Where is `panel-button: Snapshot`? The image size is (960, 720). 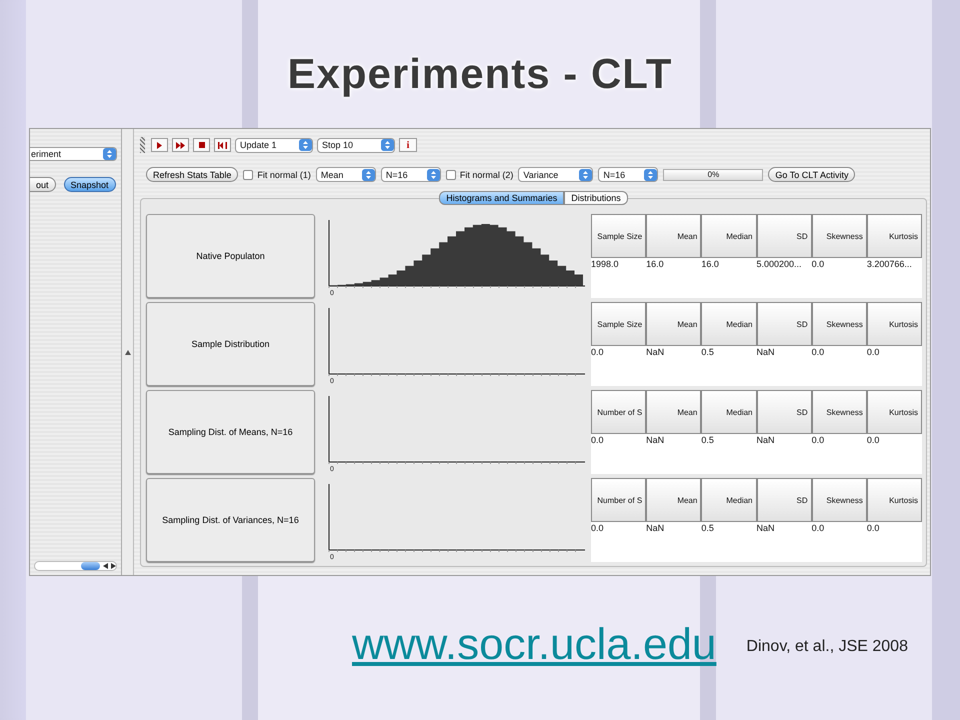 panel-button: Snapshot is located at coordinates (90, 184).